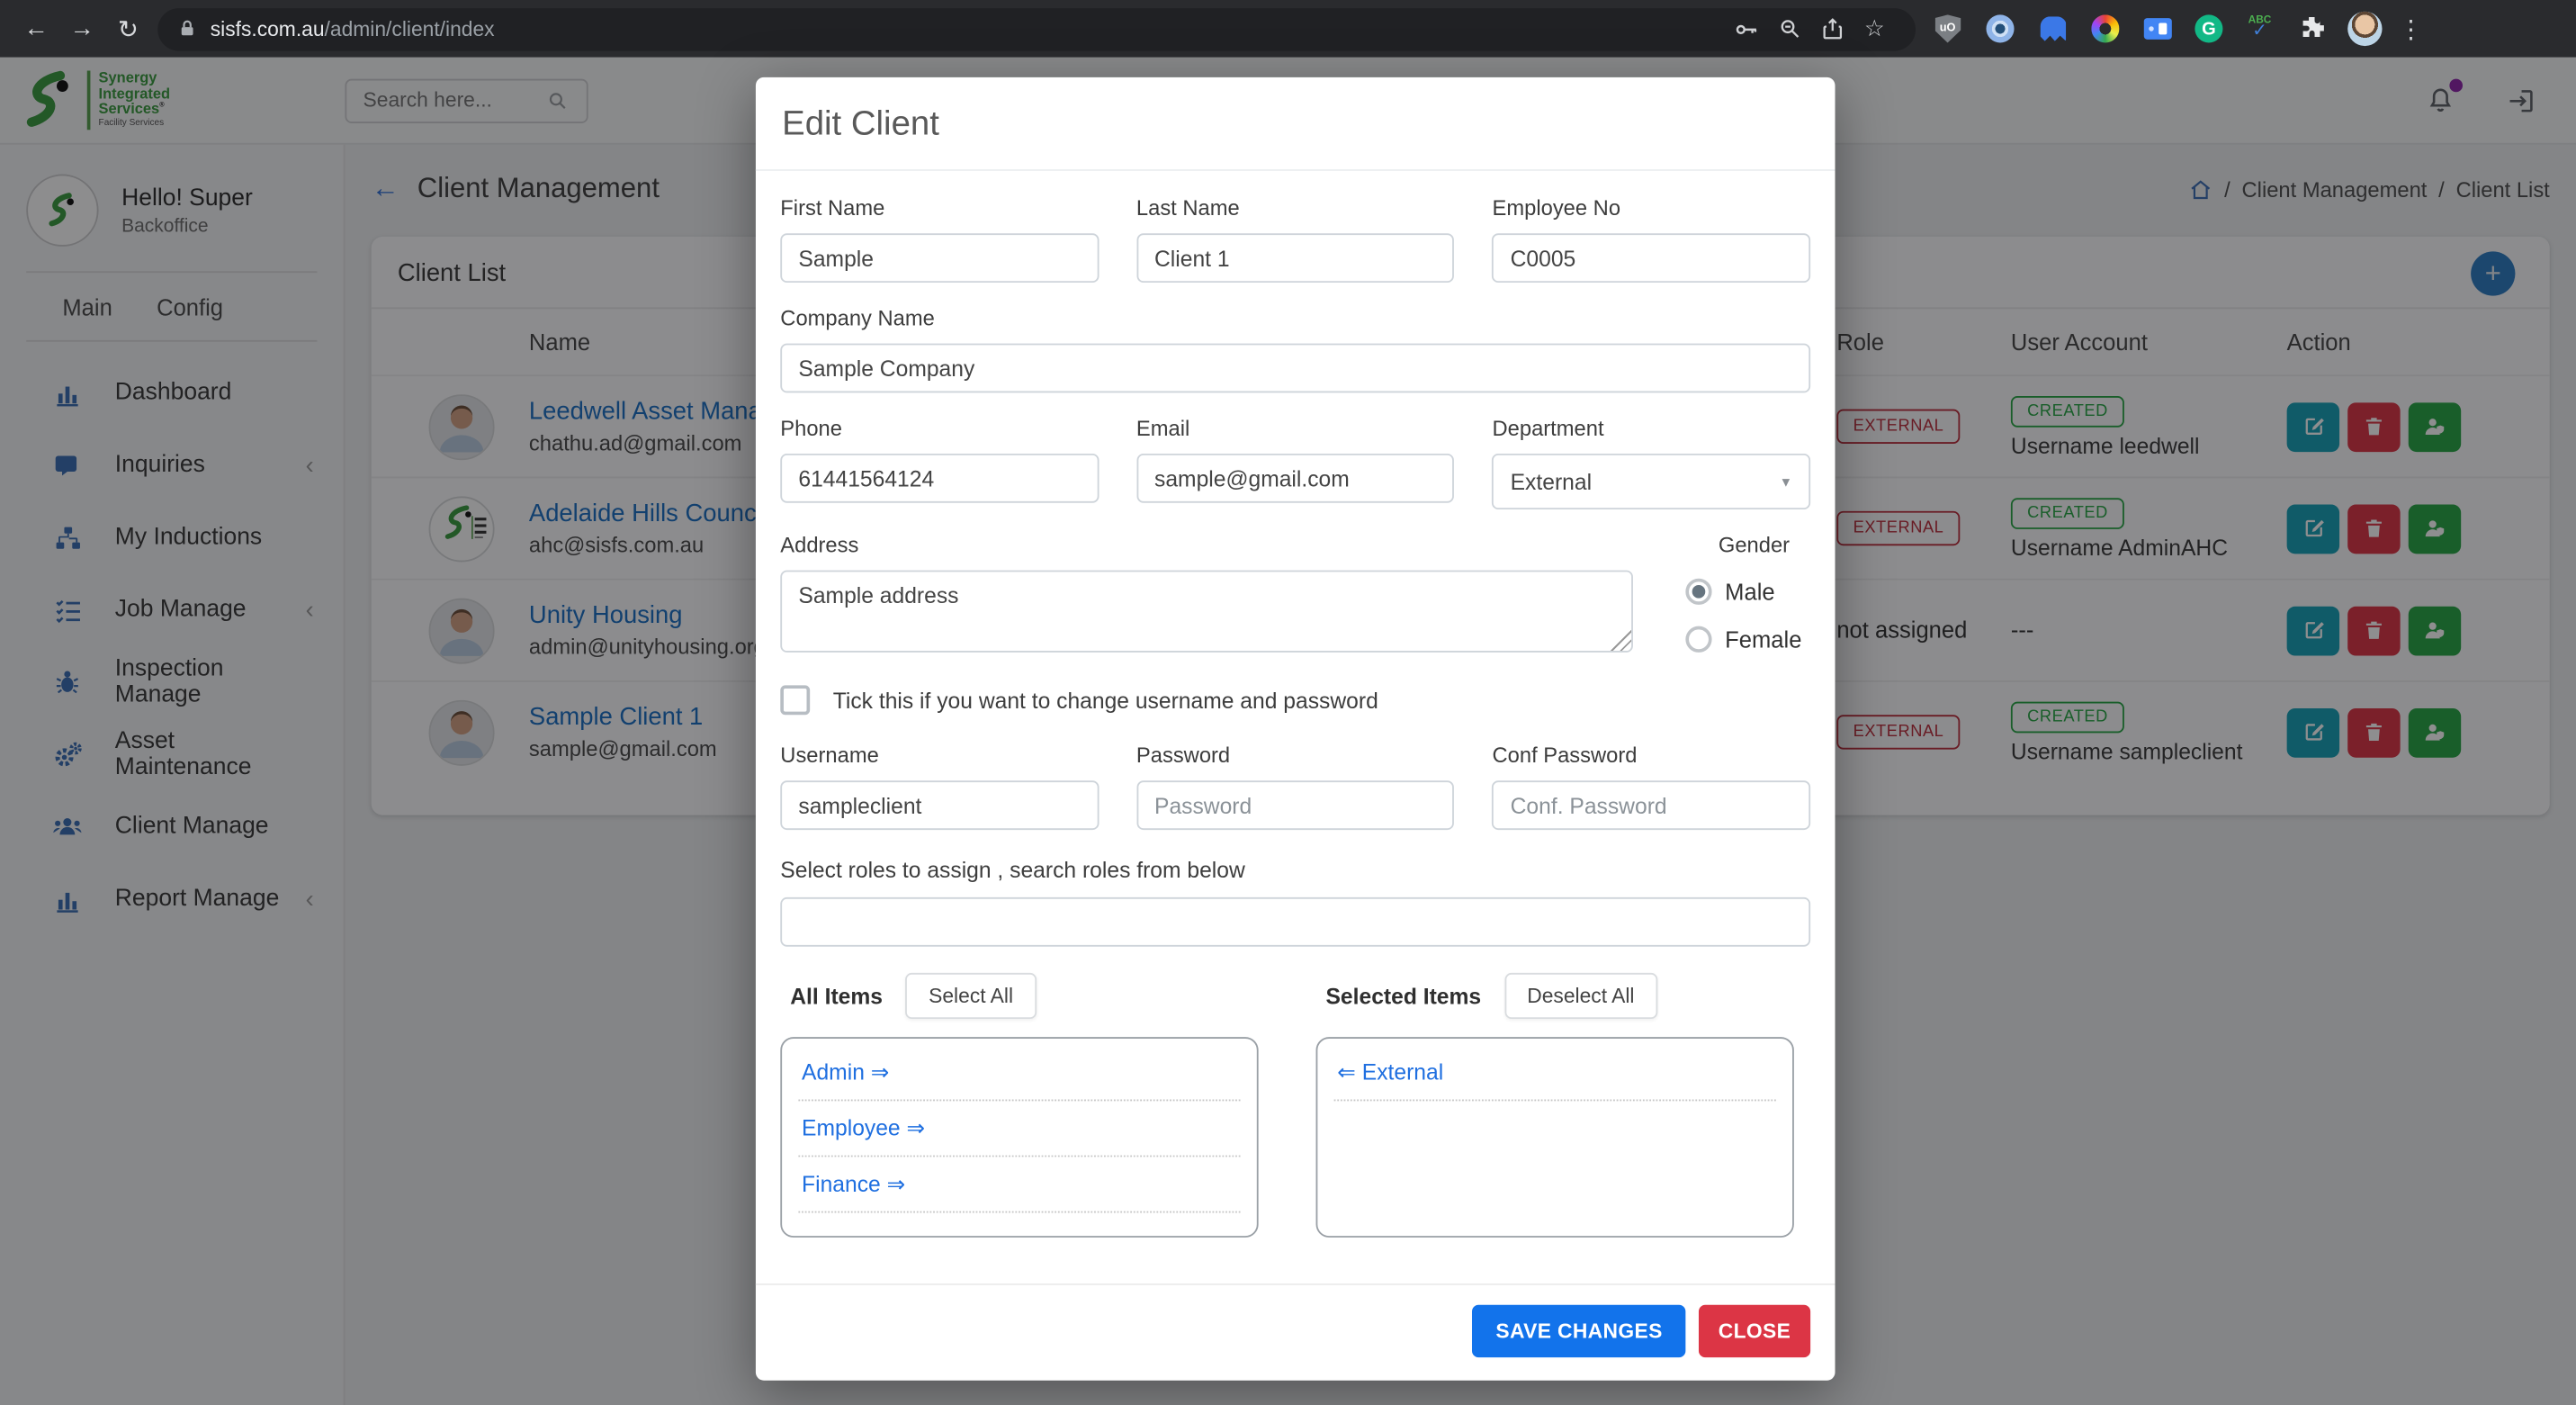  What do you see at coordinates (1652, 481) in the screenshot?
I see `department-select: External ▼` at bounding box center [1652, 481].